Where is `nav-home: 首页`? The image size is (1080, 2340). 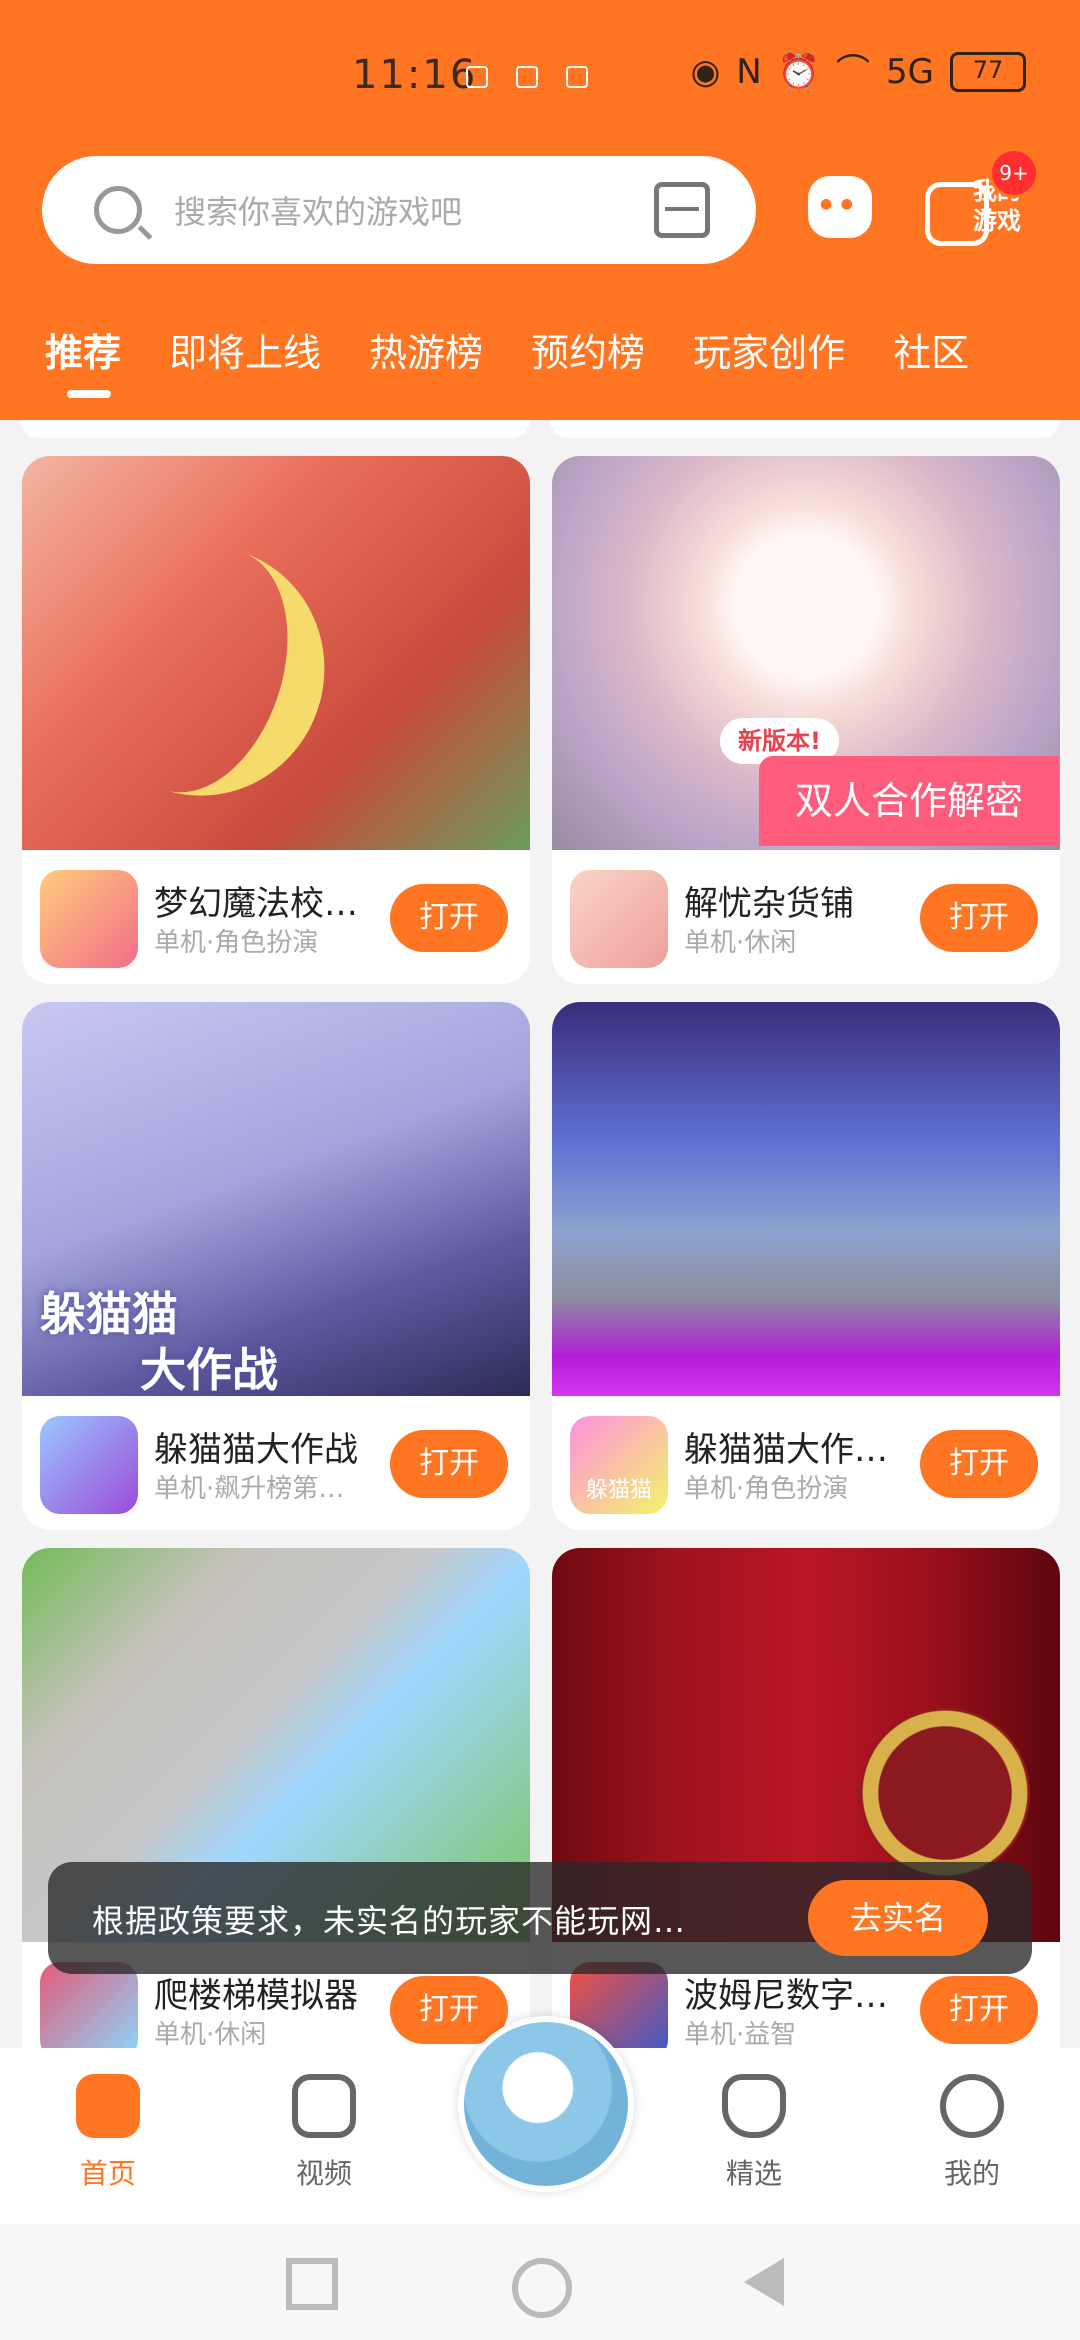 nav-home: 首页 is located at coordinates (108, 2133).